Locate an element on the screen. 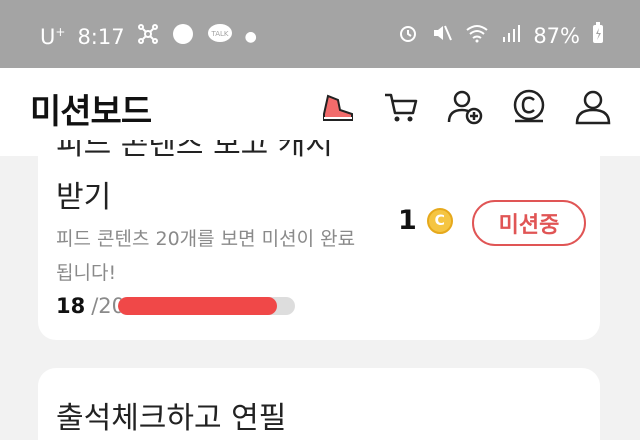  signal-icon is located at coordinates (511, 35).